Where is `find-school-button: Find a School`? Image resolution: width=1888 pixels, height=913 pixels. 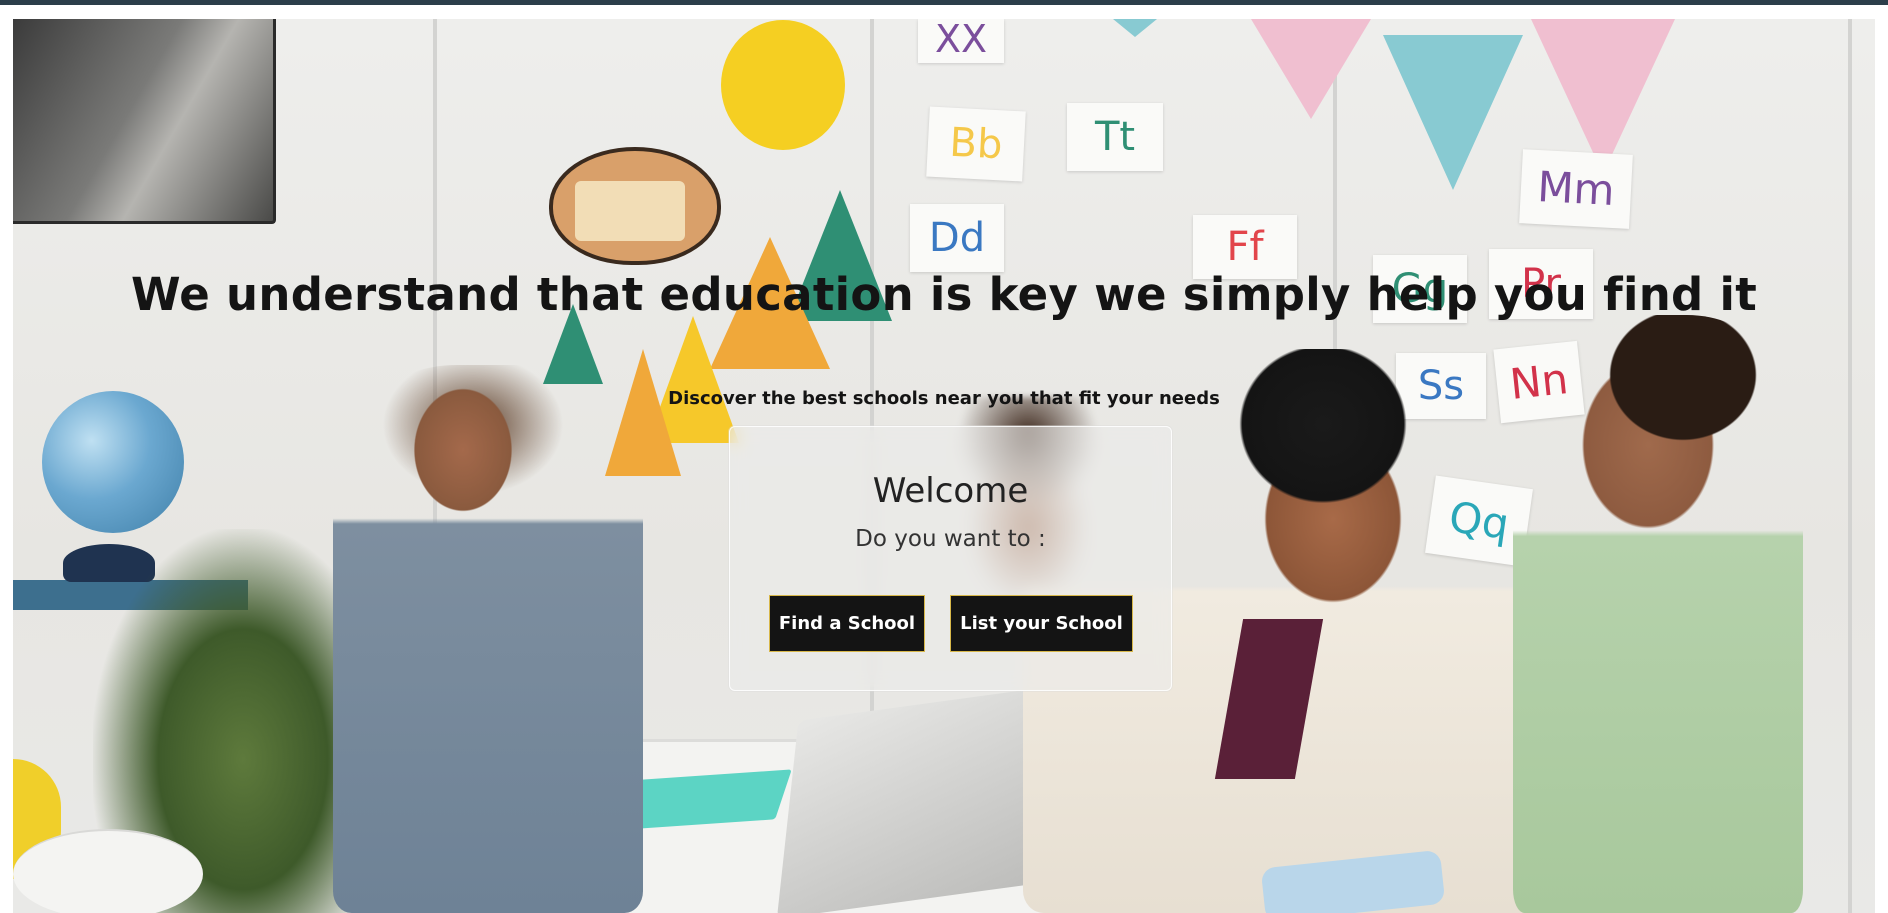
find-school-button: Find a School is located at coordinates (847, 623).